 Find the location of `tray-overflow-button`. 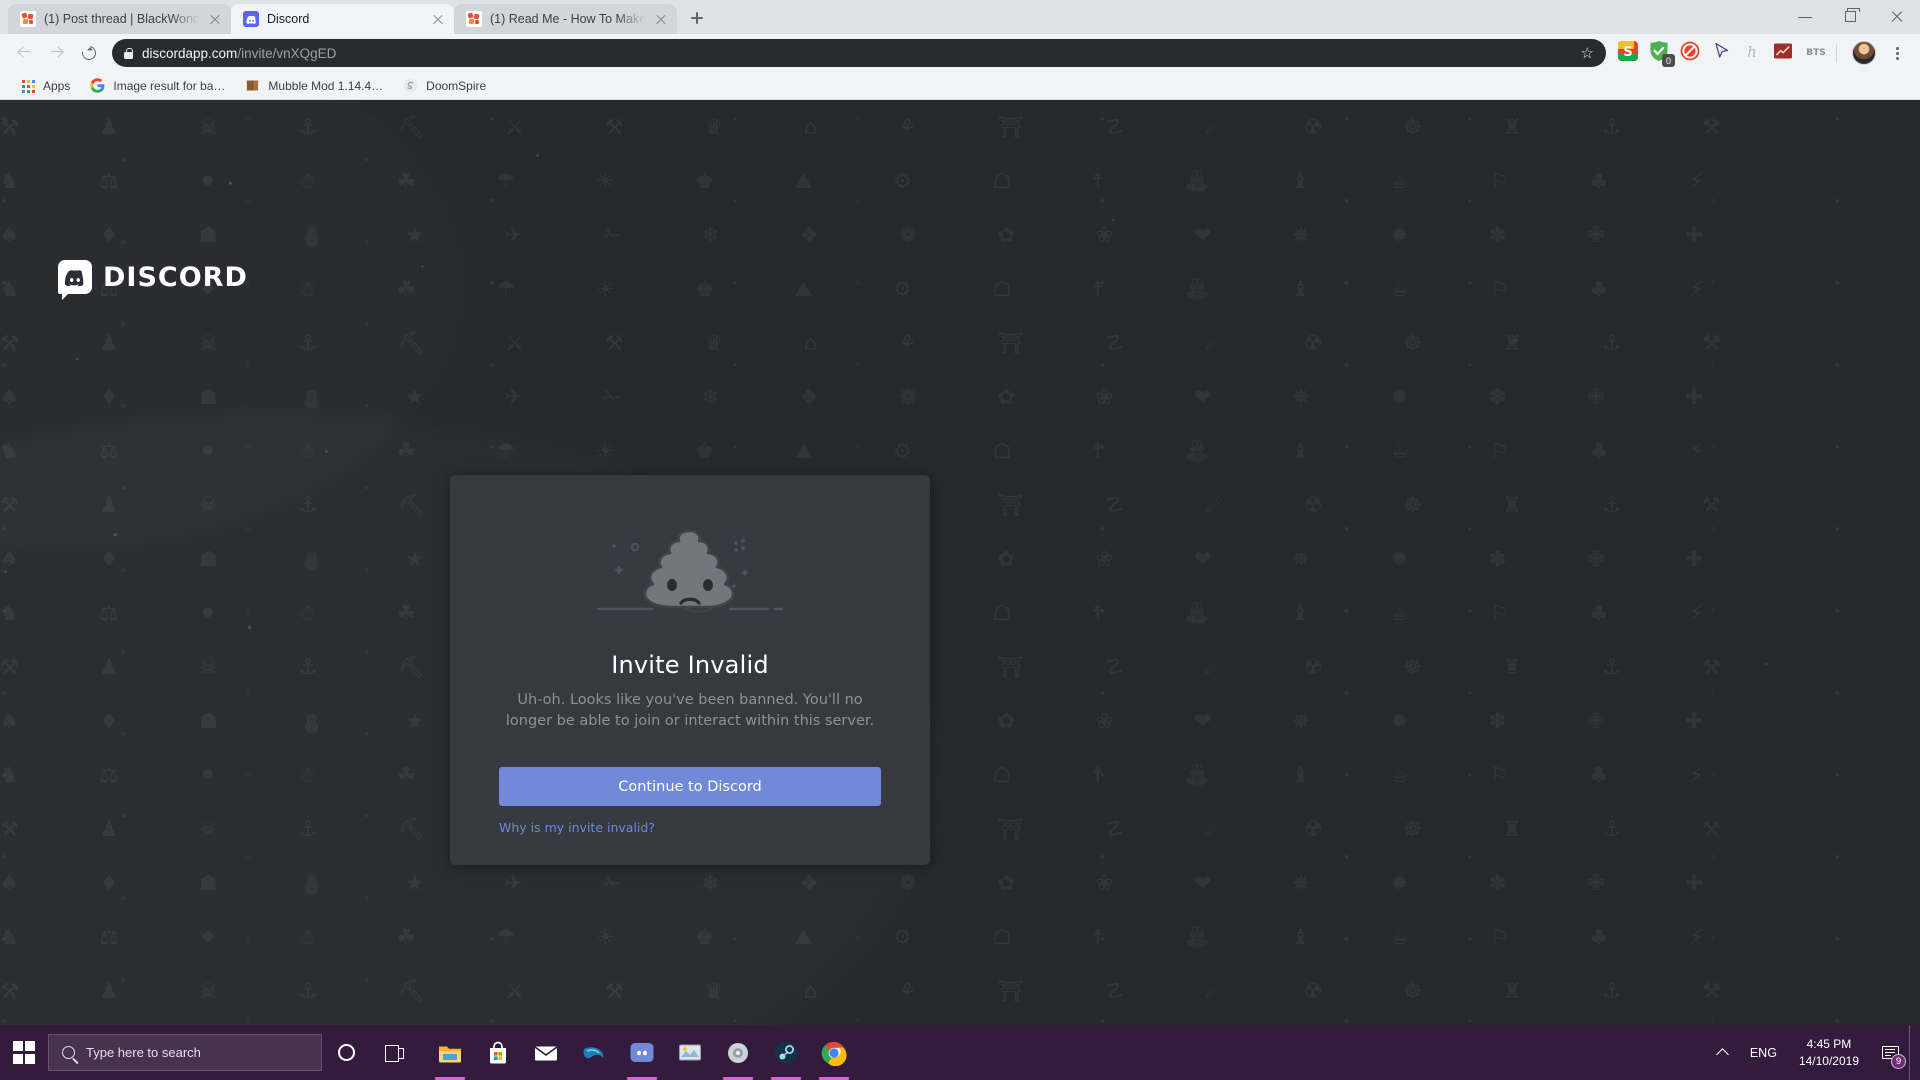

tray-overflow-button is located at coordinates (1723, 1052).